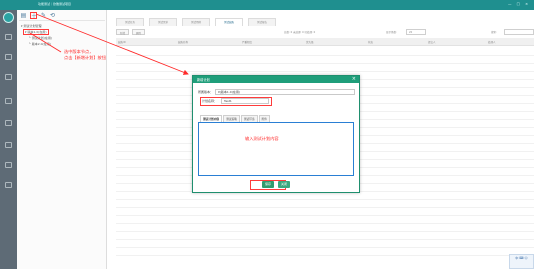  I want to click on dialog-title: 新增计划, so click(203, 80).